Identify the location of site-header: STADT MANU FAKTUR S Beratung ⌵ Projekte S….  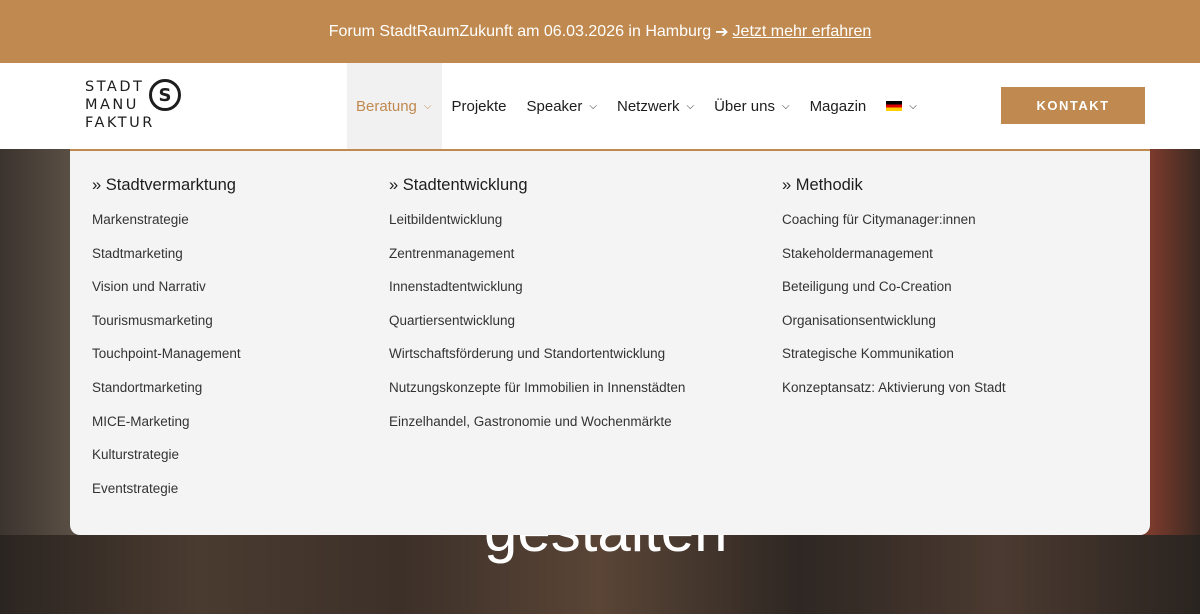
(600, 106).